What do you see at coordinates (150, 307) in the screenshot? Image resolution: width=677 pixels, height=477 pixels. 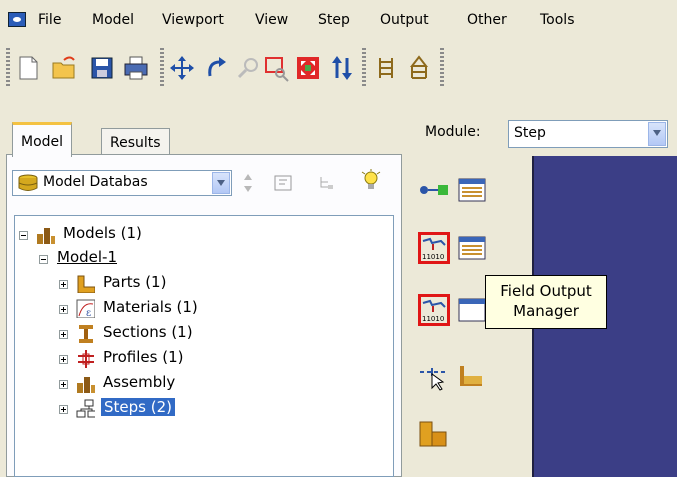 I see `tree-label: Materials (1)` at bounding box center [150, 307].